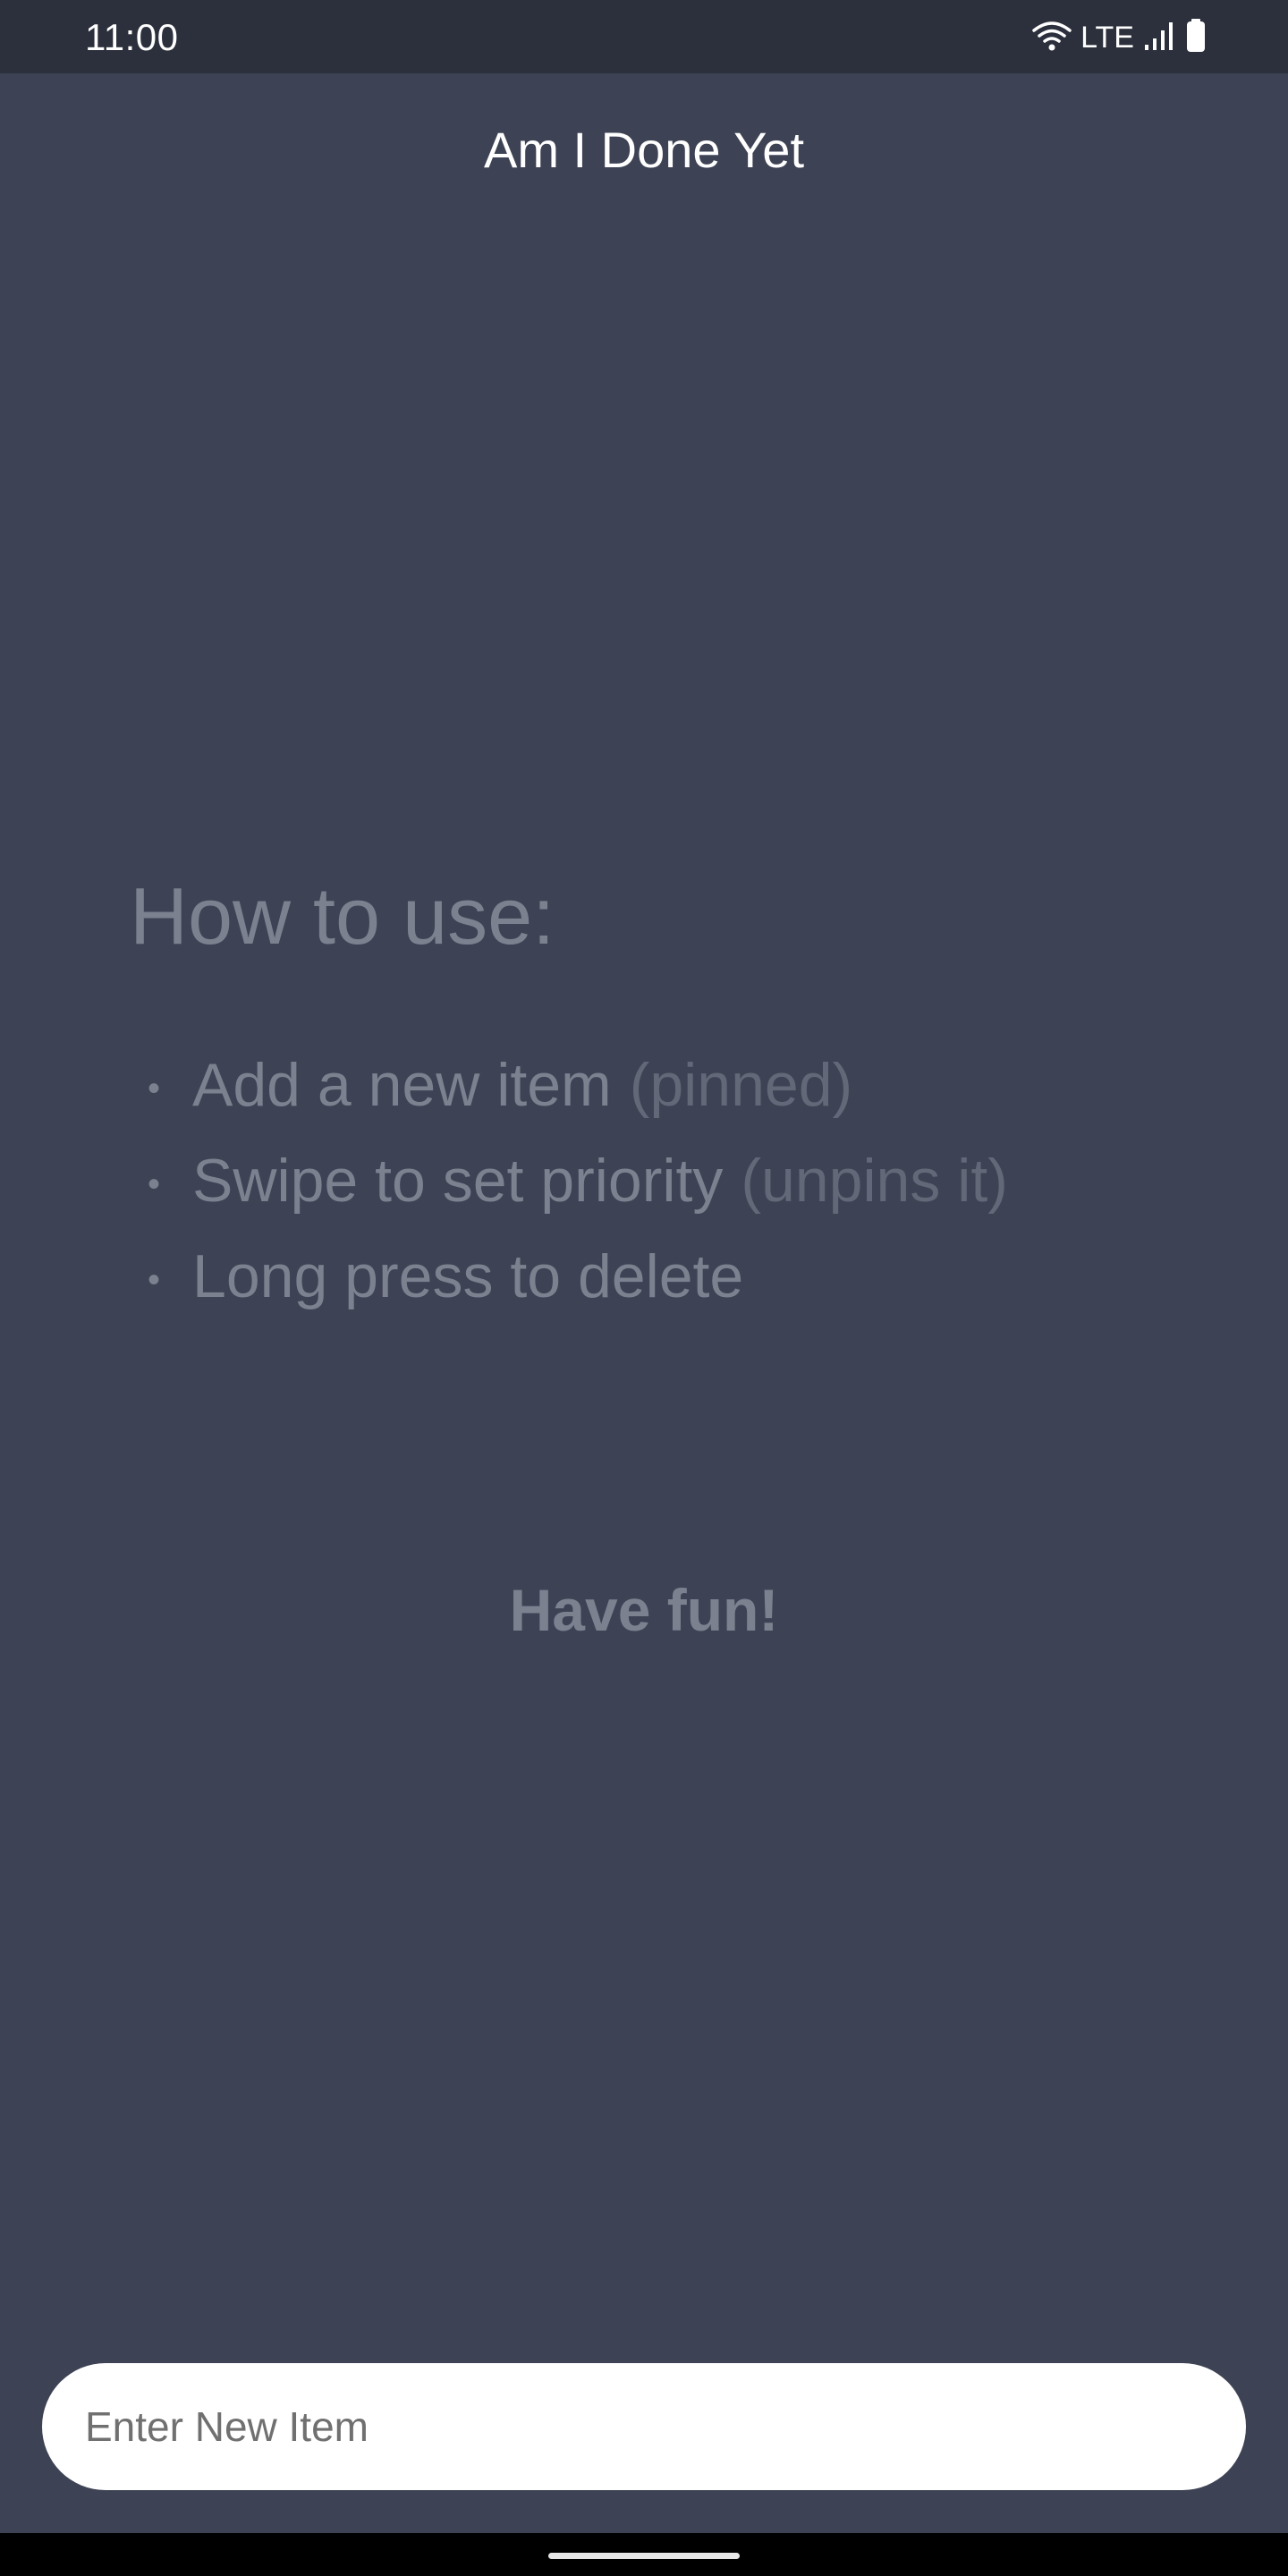  Describe the element at coordinates (1052, 38) in the screenshot. I see `wifi-icon` at that location.